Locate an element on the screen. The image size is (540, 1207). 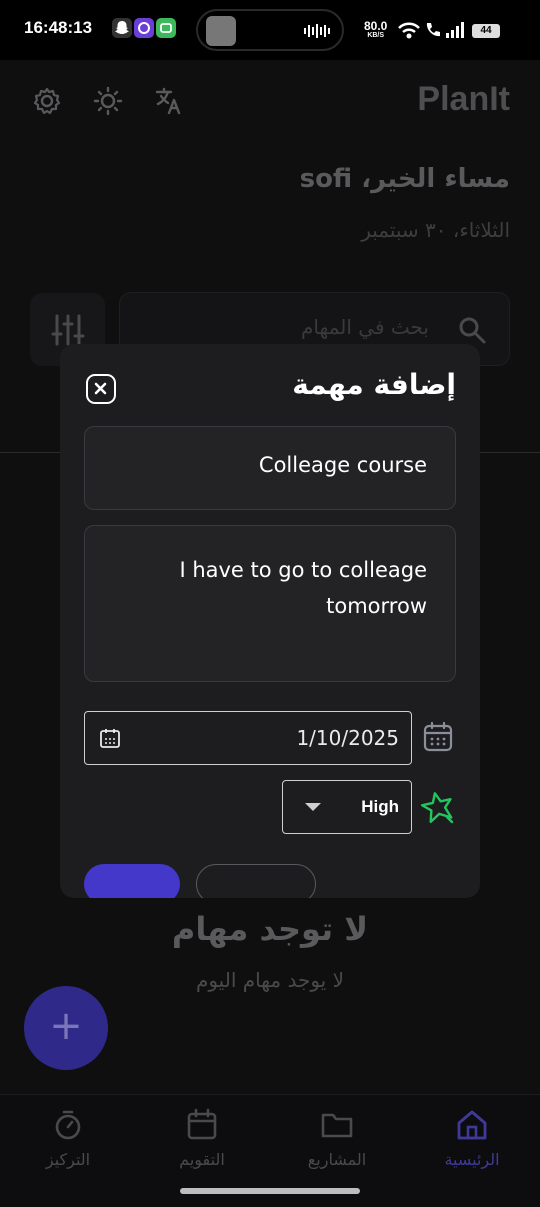
priority-star-icon is located at coordinates (437, 808).